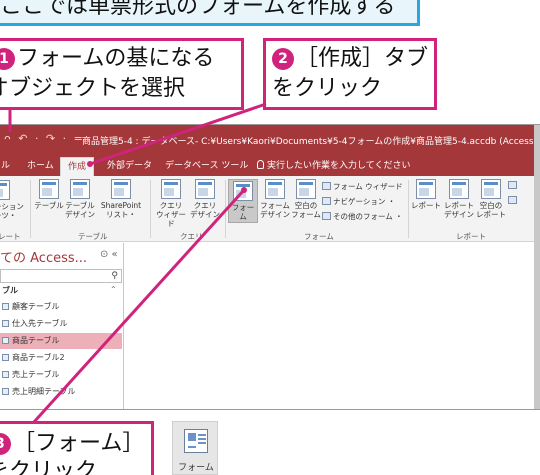  I want to click on arrow-dot-create-tab, so click(90, 164).